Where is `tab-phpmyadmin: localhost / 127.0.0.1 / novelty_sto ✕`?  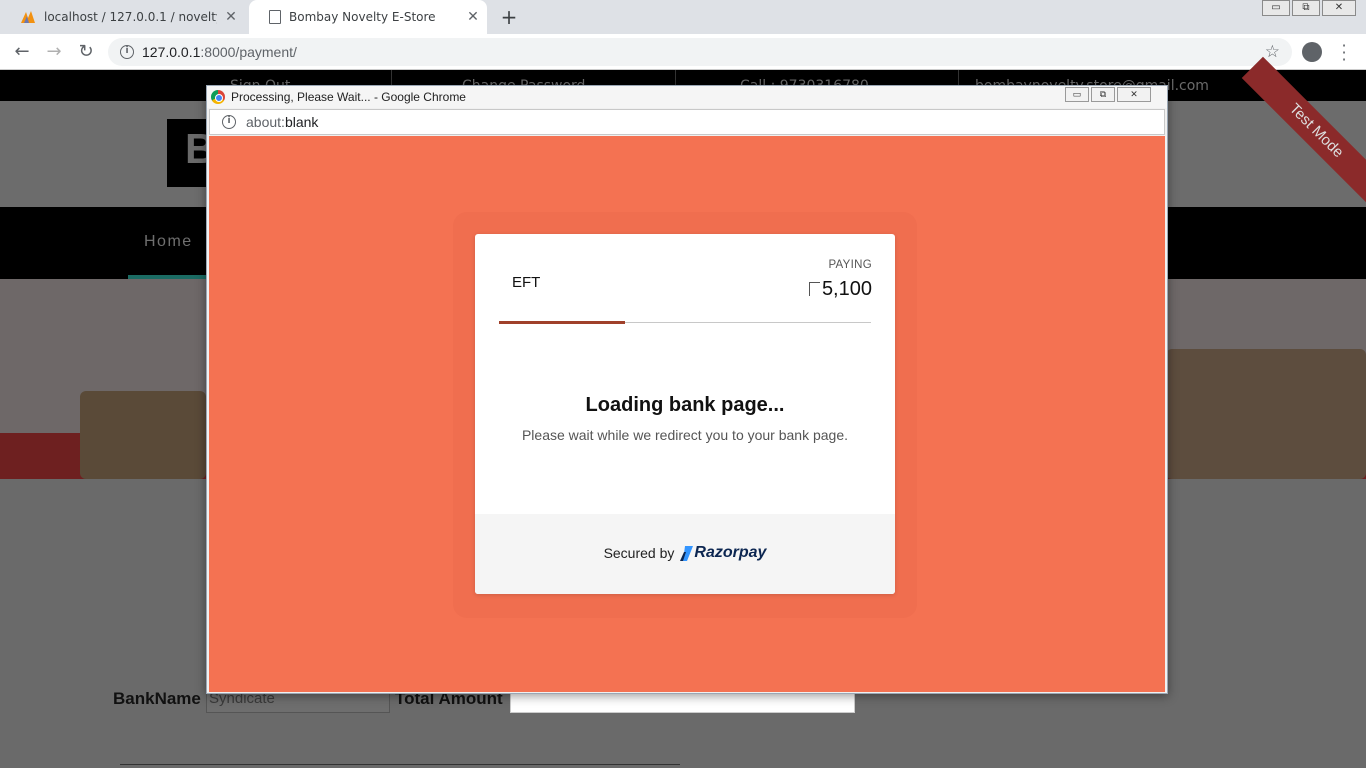
tab-phpmyadmin: localhost / 127.0.0.1 / novelty_sto ✕ is located at coordinates (122, 17).